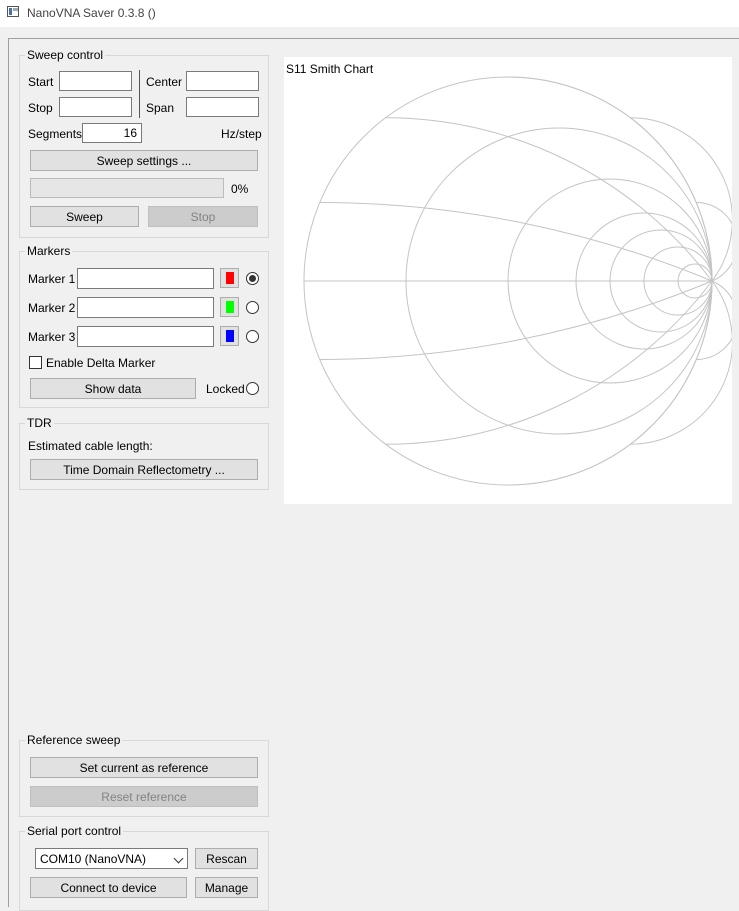 Image resolution: width=739 pixels, height=911 pixels. I want to click on reset-reference-button: Reset reference, so click(144, 796).